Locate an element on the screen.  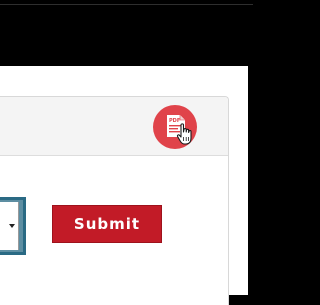
dropdown-arrow-icon is located at coordinates (12, 226).